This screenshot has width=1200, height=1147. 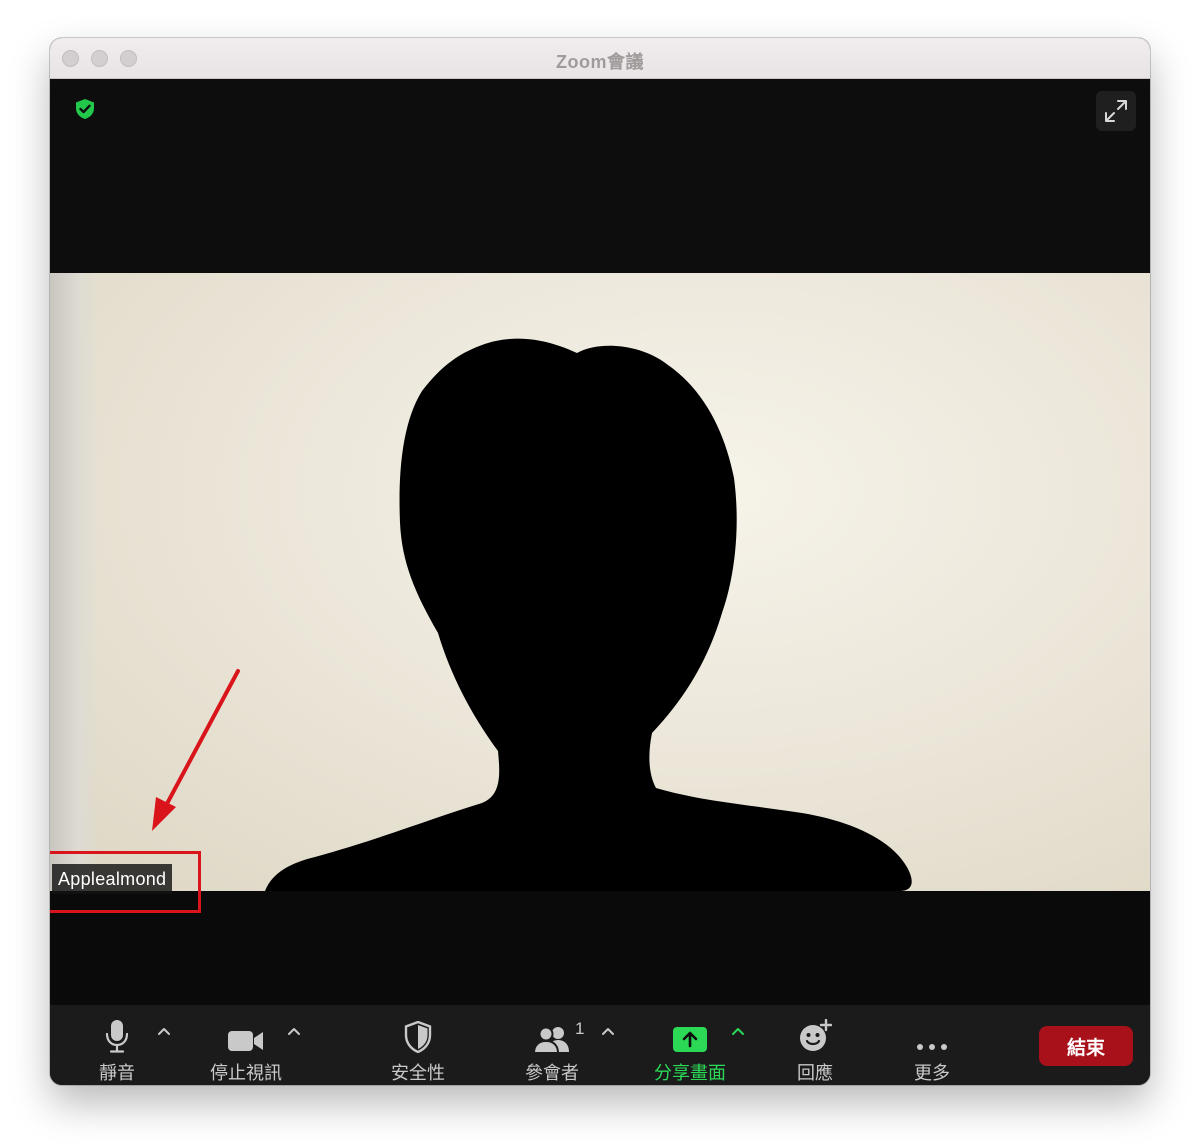 What do you see at coordinates (246, 1073) in the screenshot?
I see `stop-video-label: 停止視訊` at bounding box center [246, 1073].